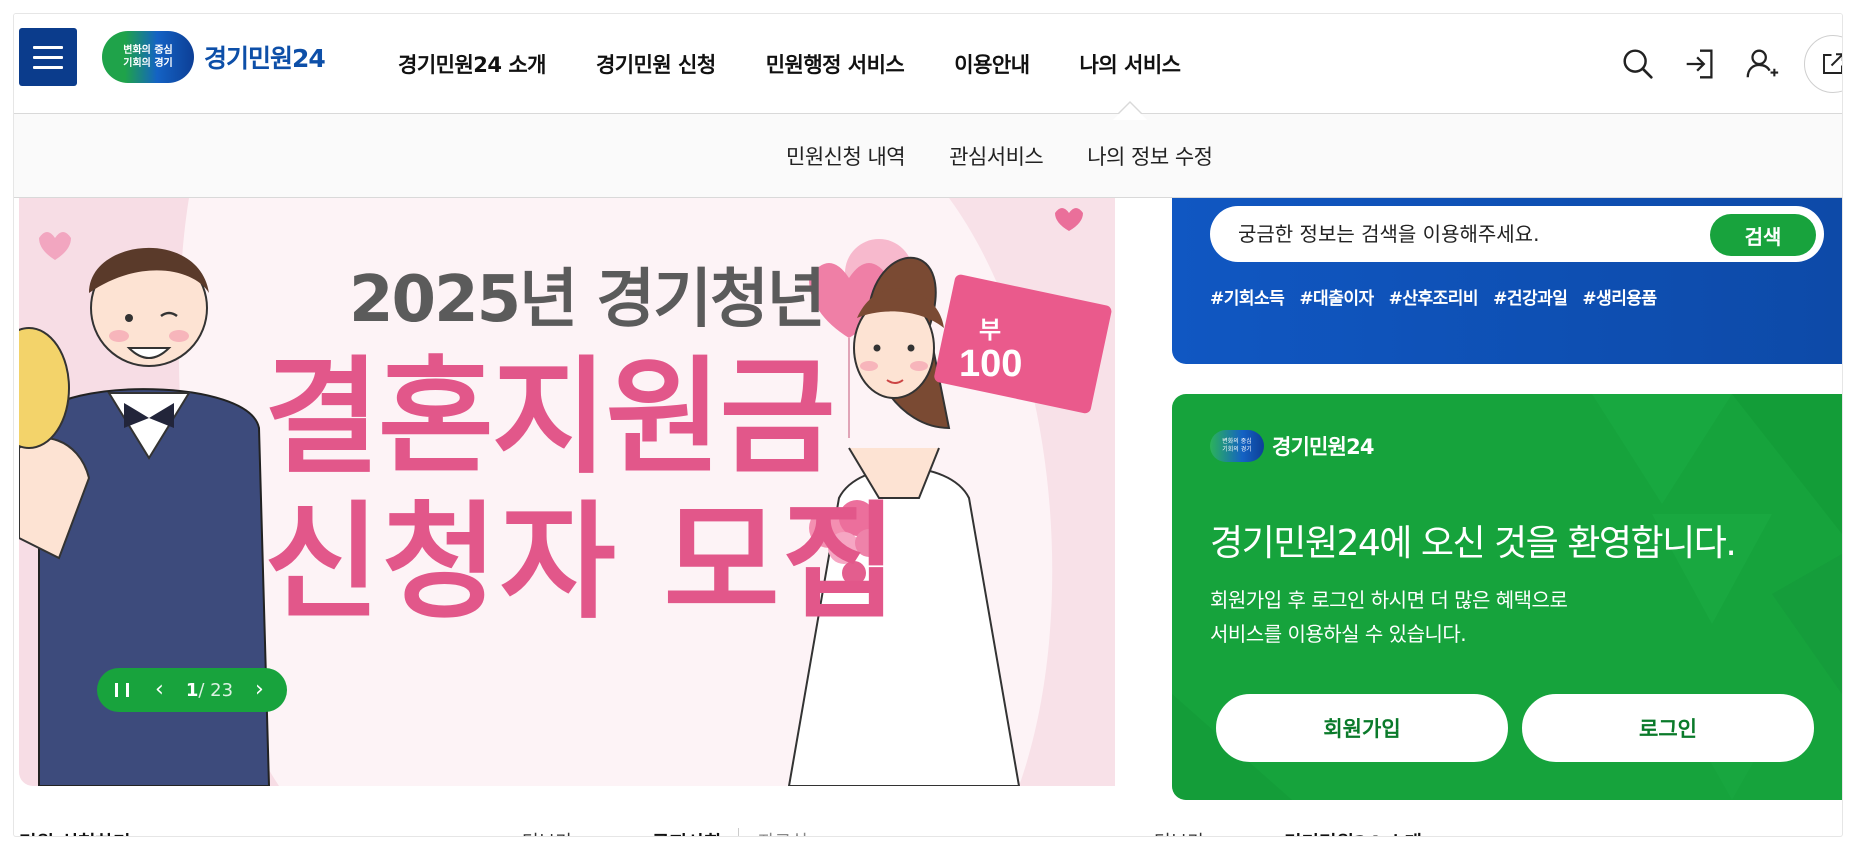 This screenshot has height=850, width=1856. What do you see at coordinates (783, 832) in the screenshot?
I see `tab-archive: 자료실` at bounding box center [783, 832].